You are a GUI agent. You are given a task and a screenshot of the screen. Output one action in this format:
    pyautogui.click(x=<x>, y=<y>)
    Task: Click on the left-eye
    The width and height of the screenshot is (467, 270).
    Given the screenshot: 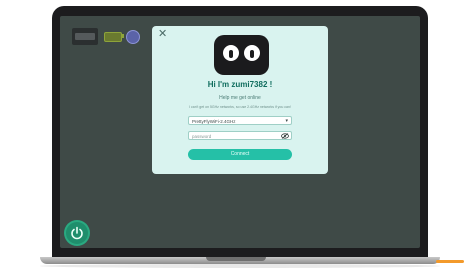 What is the action you would take?
    pyautogui.click(x=231, y=53)
    